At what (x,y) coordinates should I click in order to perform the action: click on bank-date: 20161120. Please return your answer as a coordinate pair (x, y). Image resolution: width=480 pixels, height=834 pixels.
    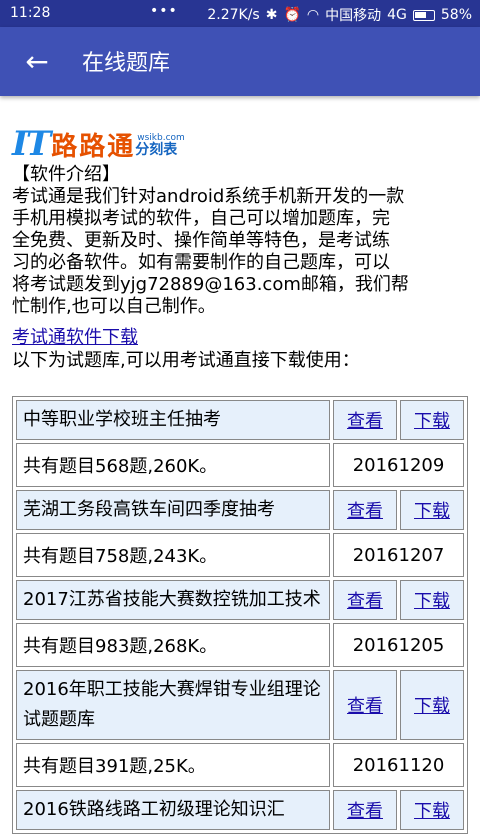
    Looking at the image, I should click on (398, 765).